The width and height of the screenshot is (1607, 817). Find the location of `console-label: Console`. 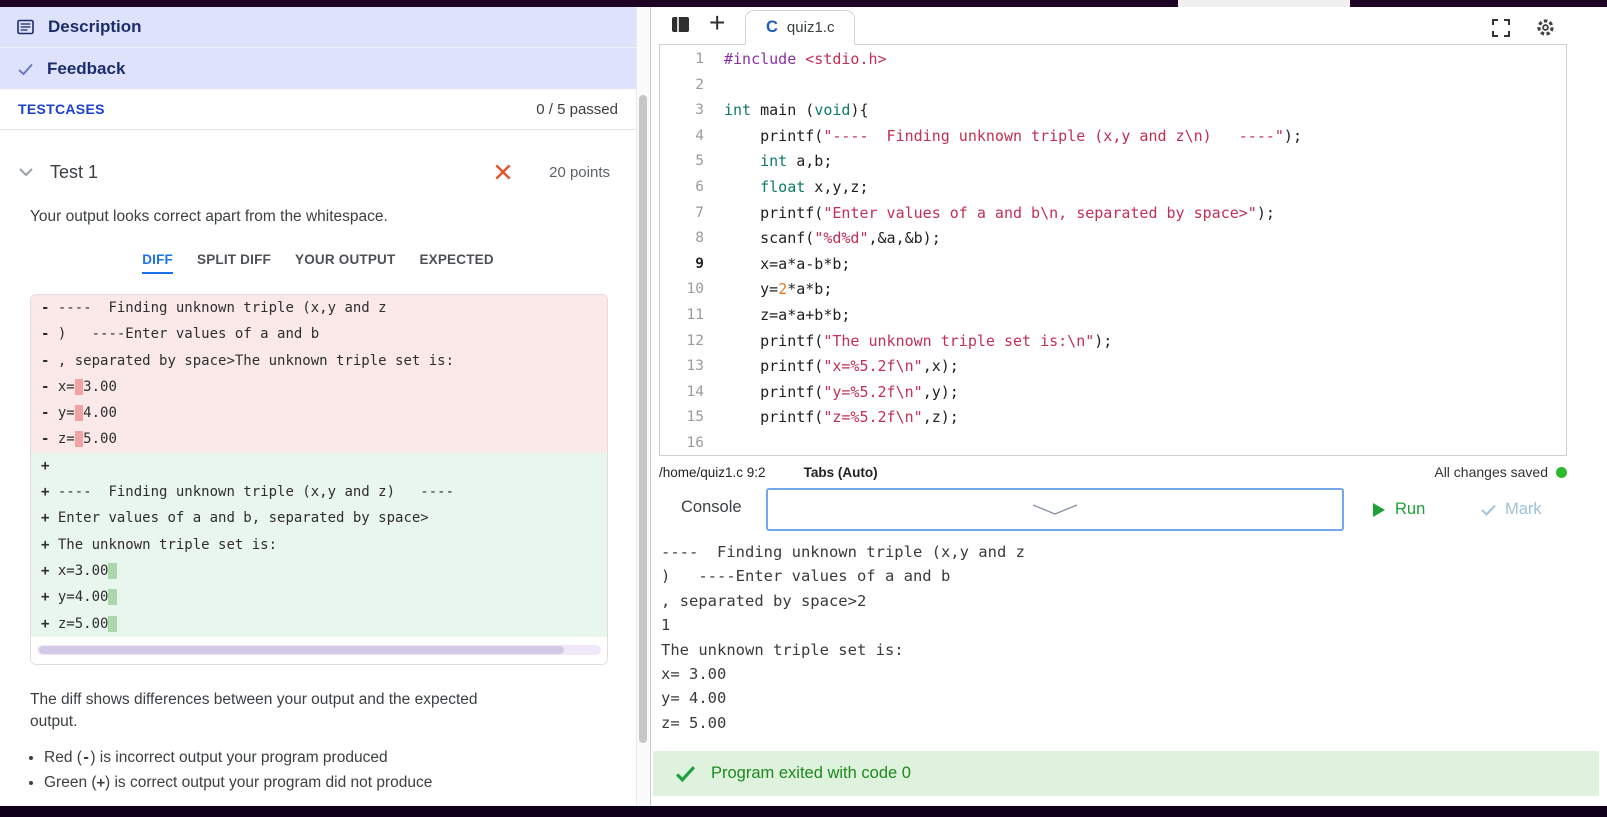

console-label: Console is located at coordinates (711, 507).